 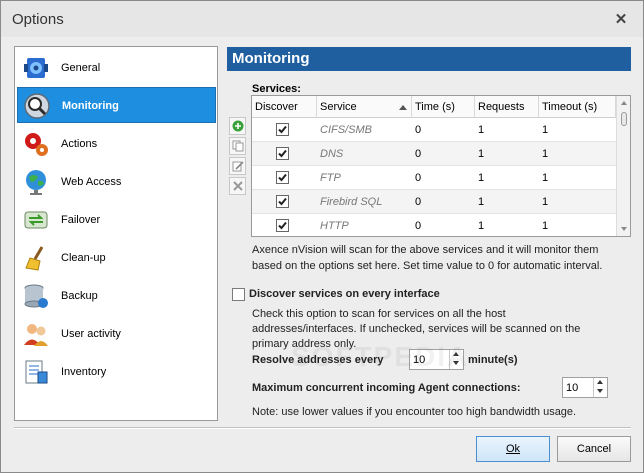 I want to click on resolve-interval-stepper, so click(x=436, y=359).